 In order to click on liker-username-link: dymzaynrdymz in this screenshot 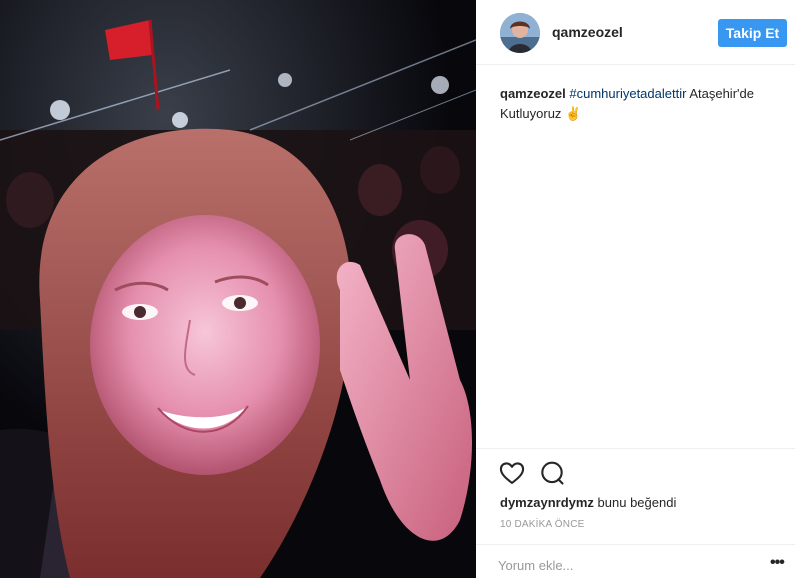, I will do `click(547, 502)`.